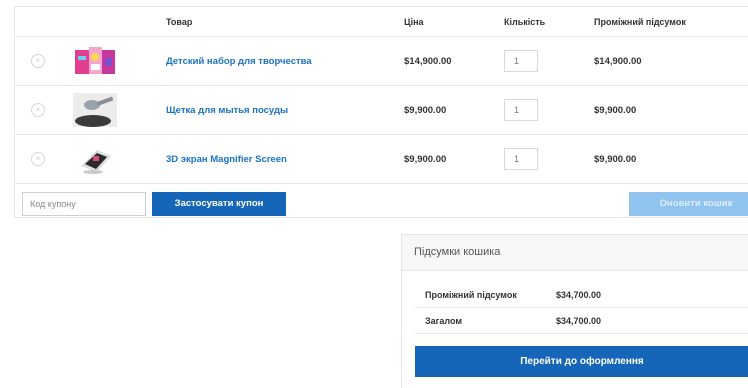  Describe the element at coordinates (95, 61) in the screenshot. I see `kids-craft-kit-image` at that location.